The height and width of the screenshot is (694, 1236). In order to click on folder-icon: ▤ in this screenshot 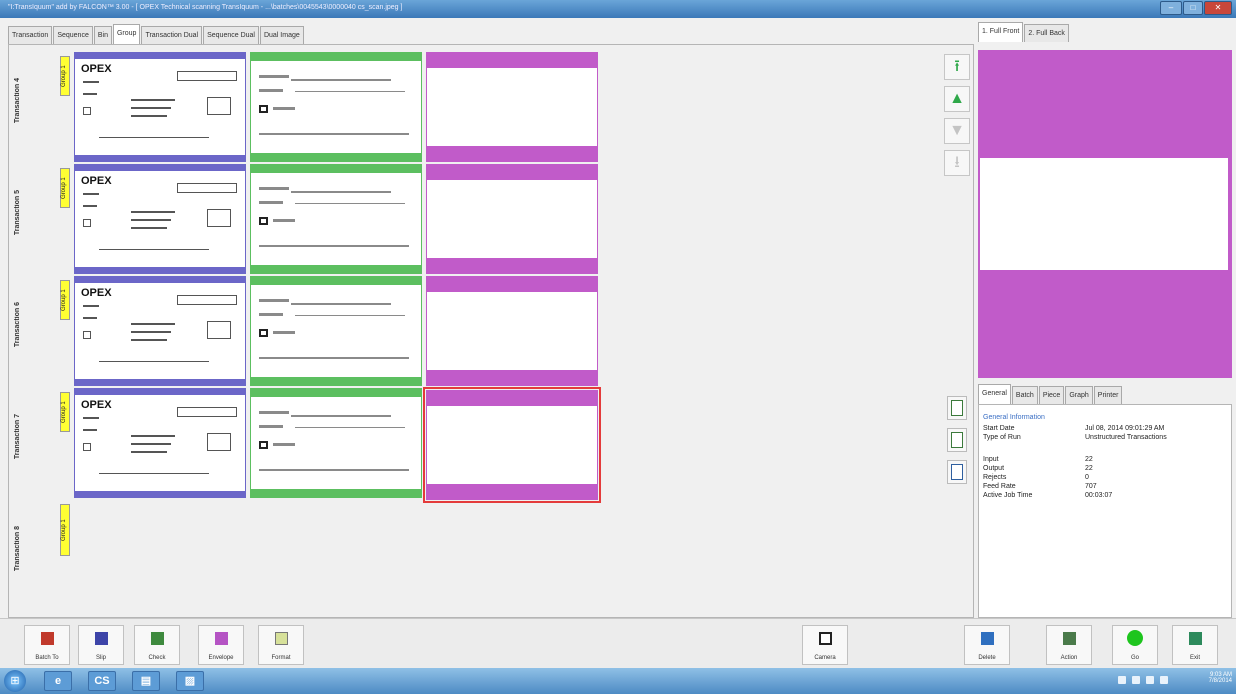, I will do `click(146, 681)`.